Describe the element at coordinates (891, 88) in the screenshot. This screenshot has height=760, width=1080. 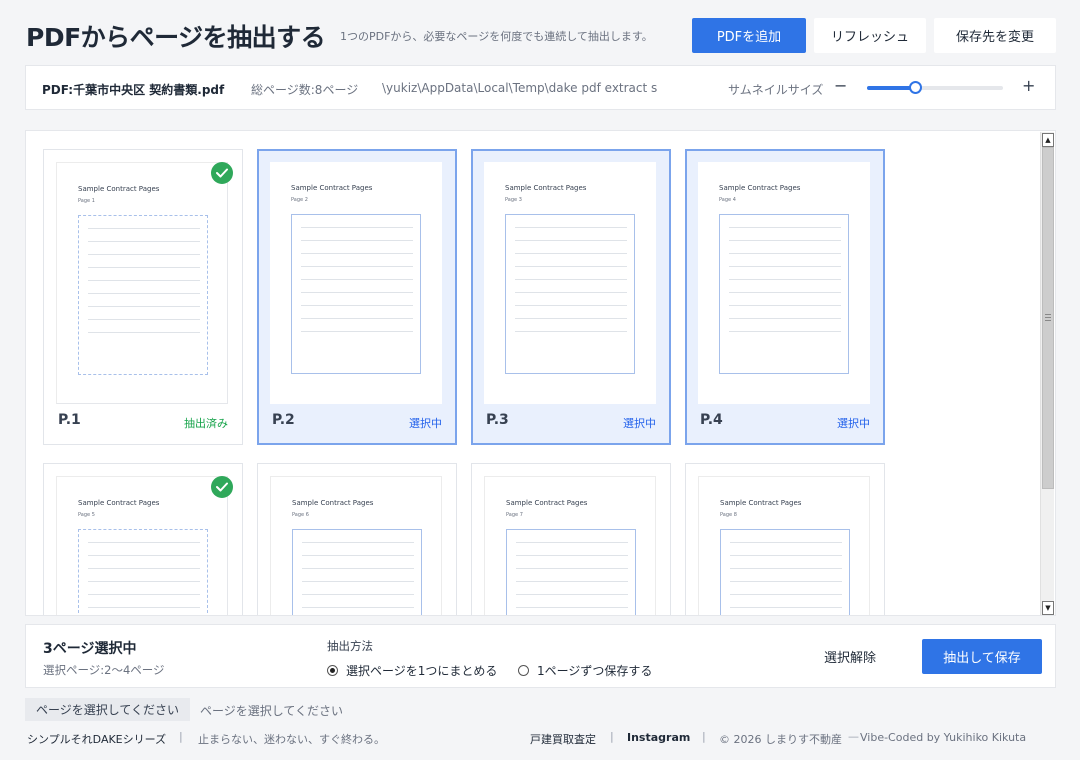
I see `slider-fill` at that location.